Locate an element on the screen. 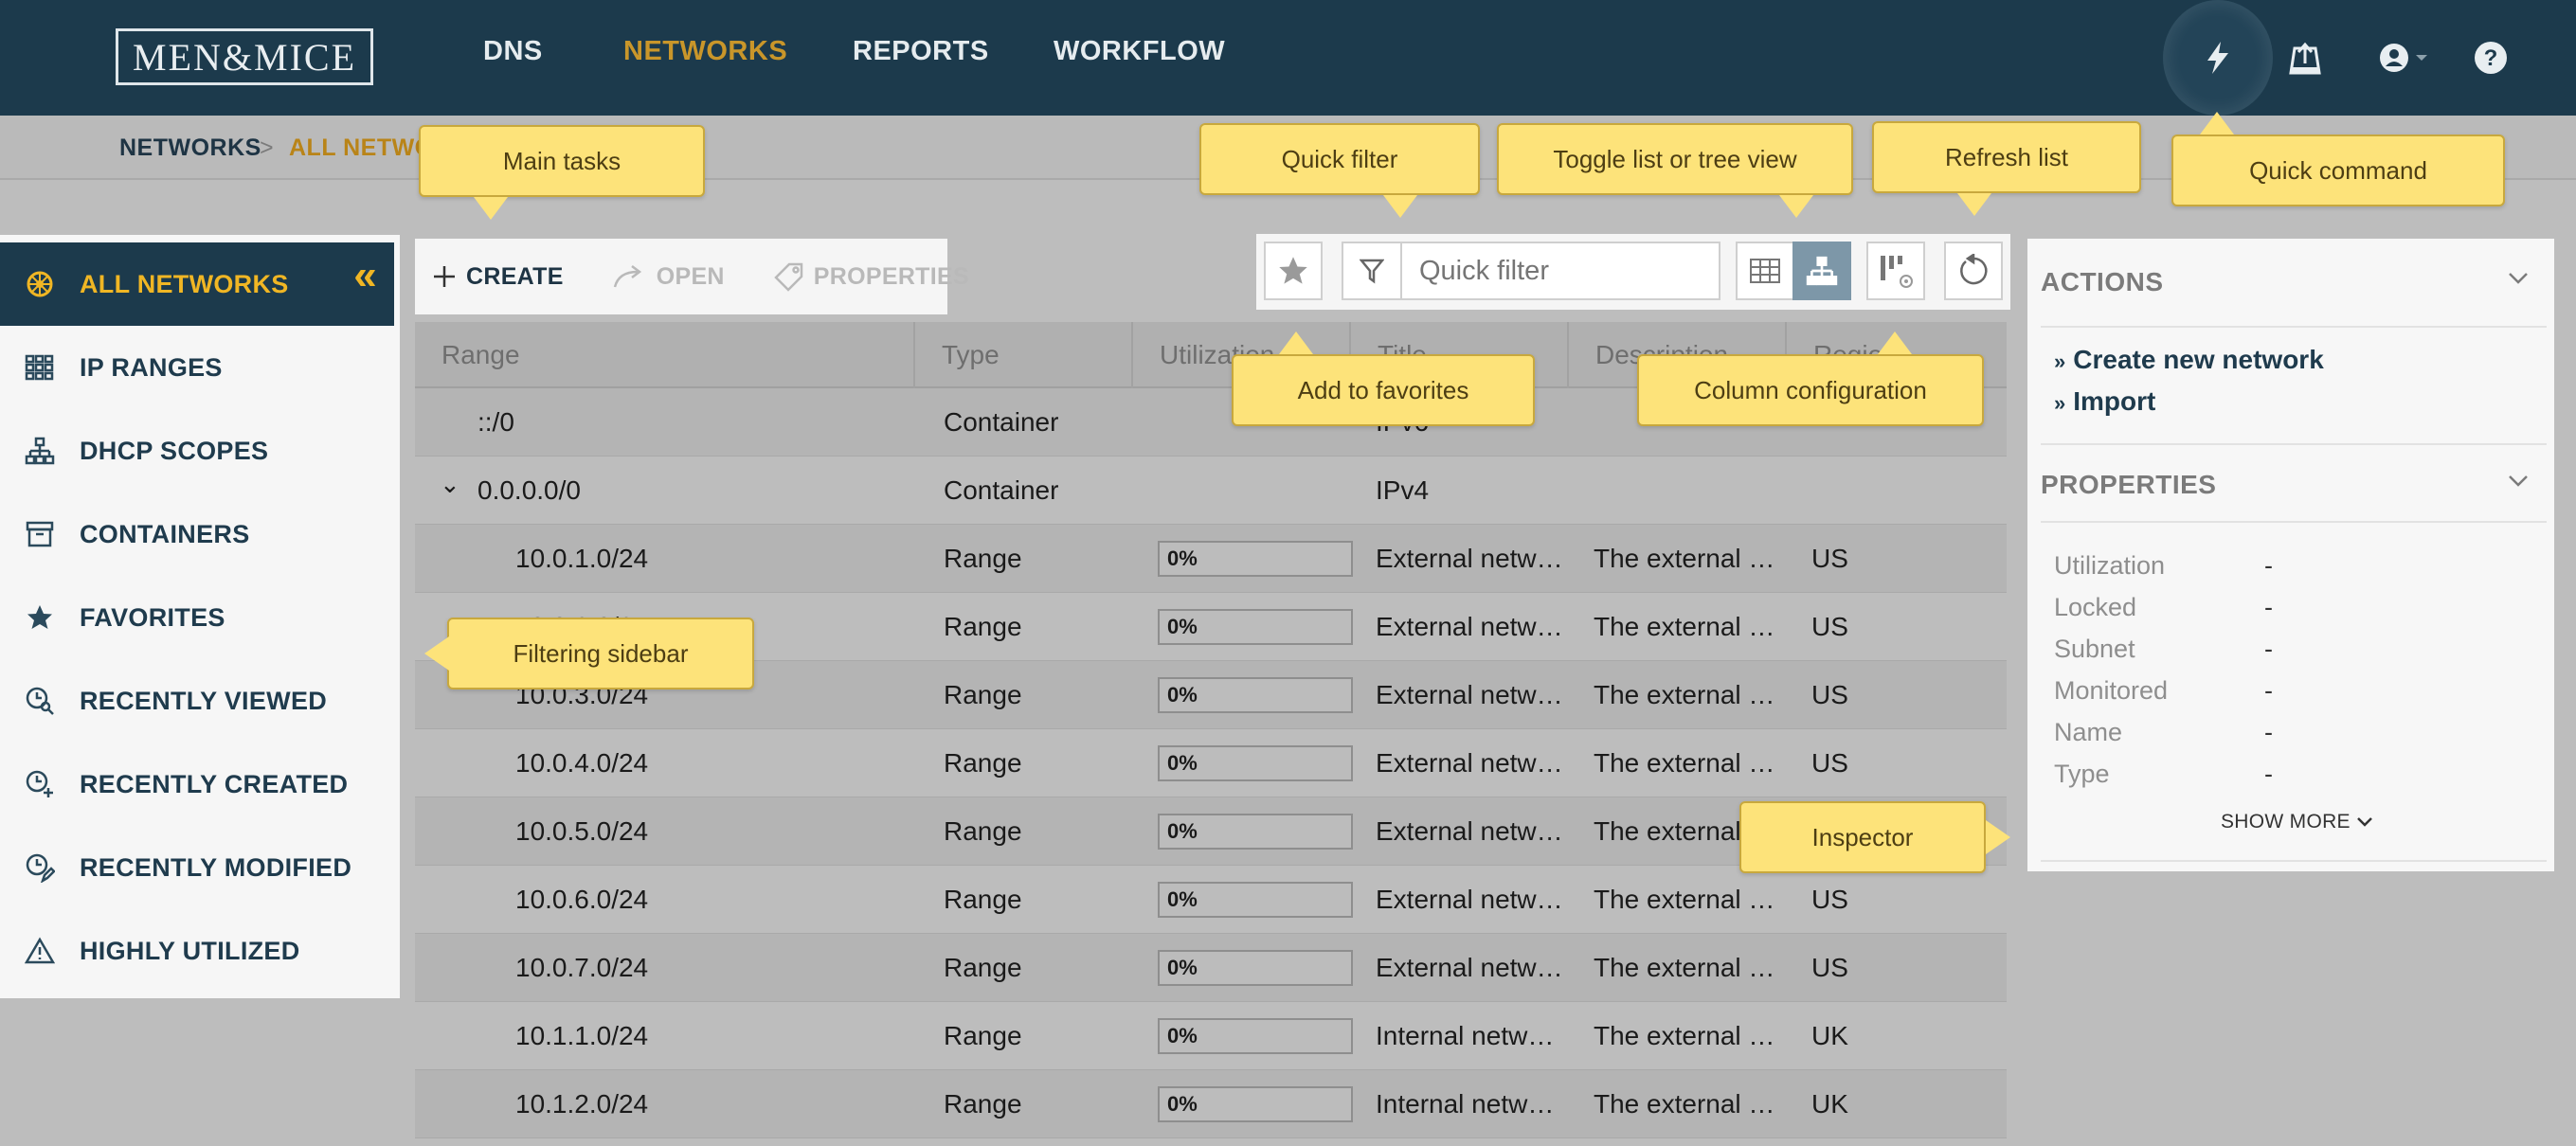 This screenshot has width=2576, height=1146. sidebar-item-recently-modified: RECENTLY MODIFIED is located at coordinates (200, 867).